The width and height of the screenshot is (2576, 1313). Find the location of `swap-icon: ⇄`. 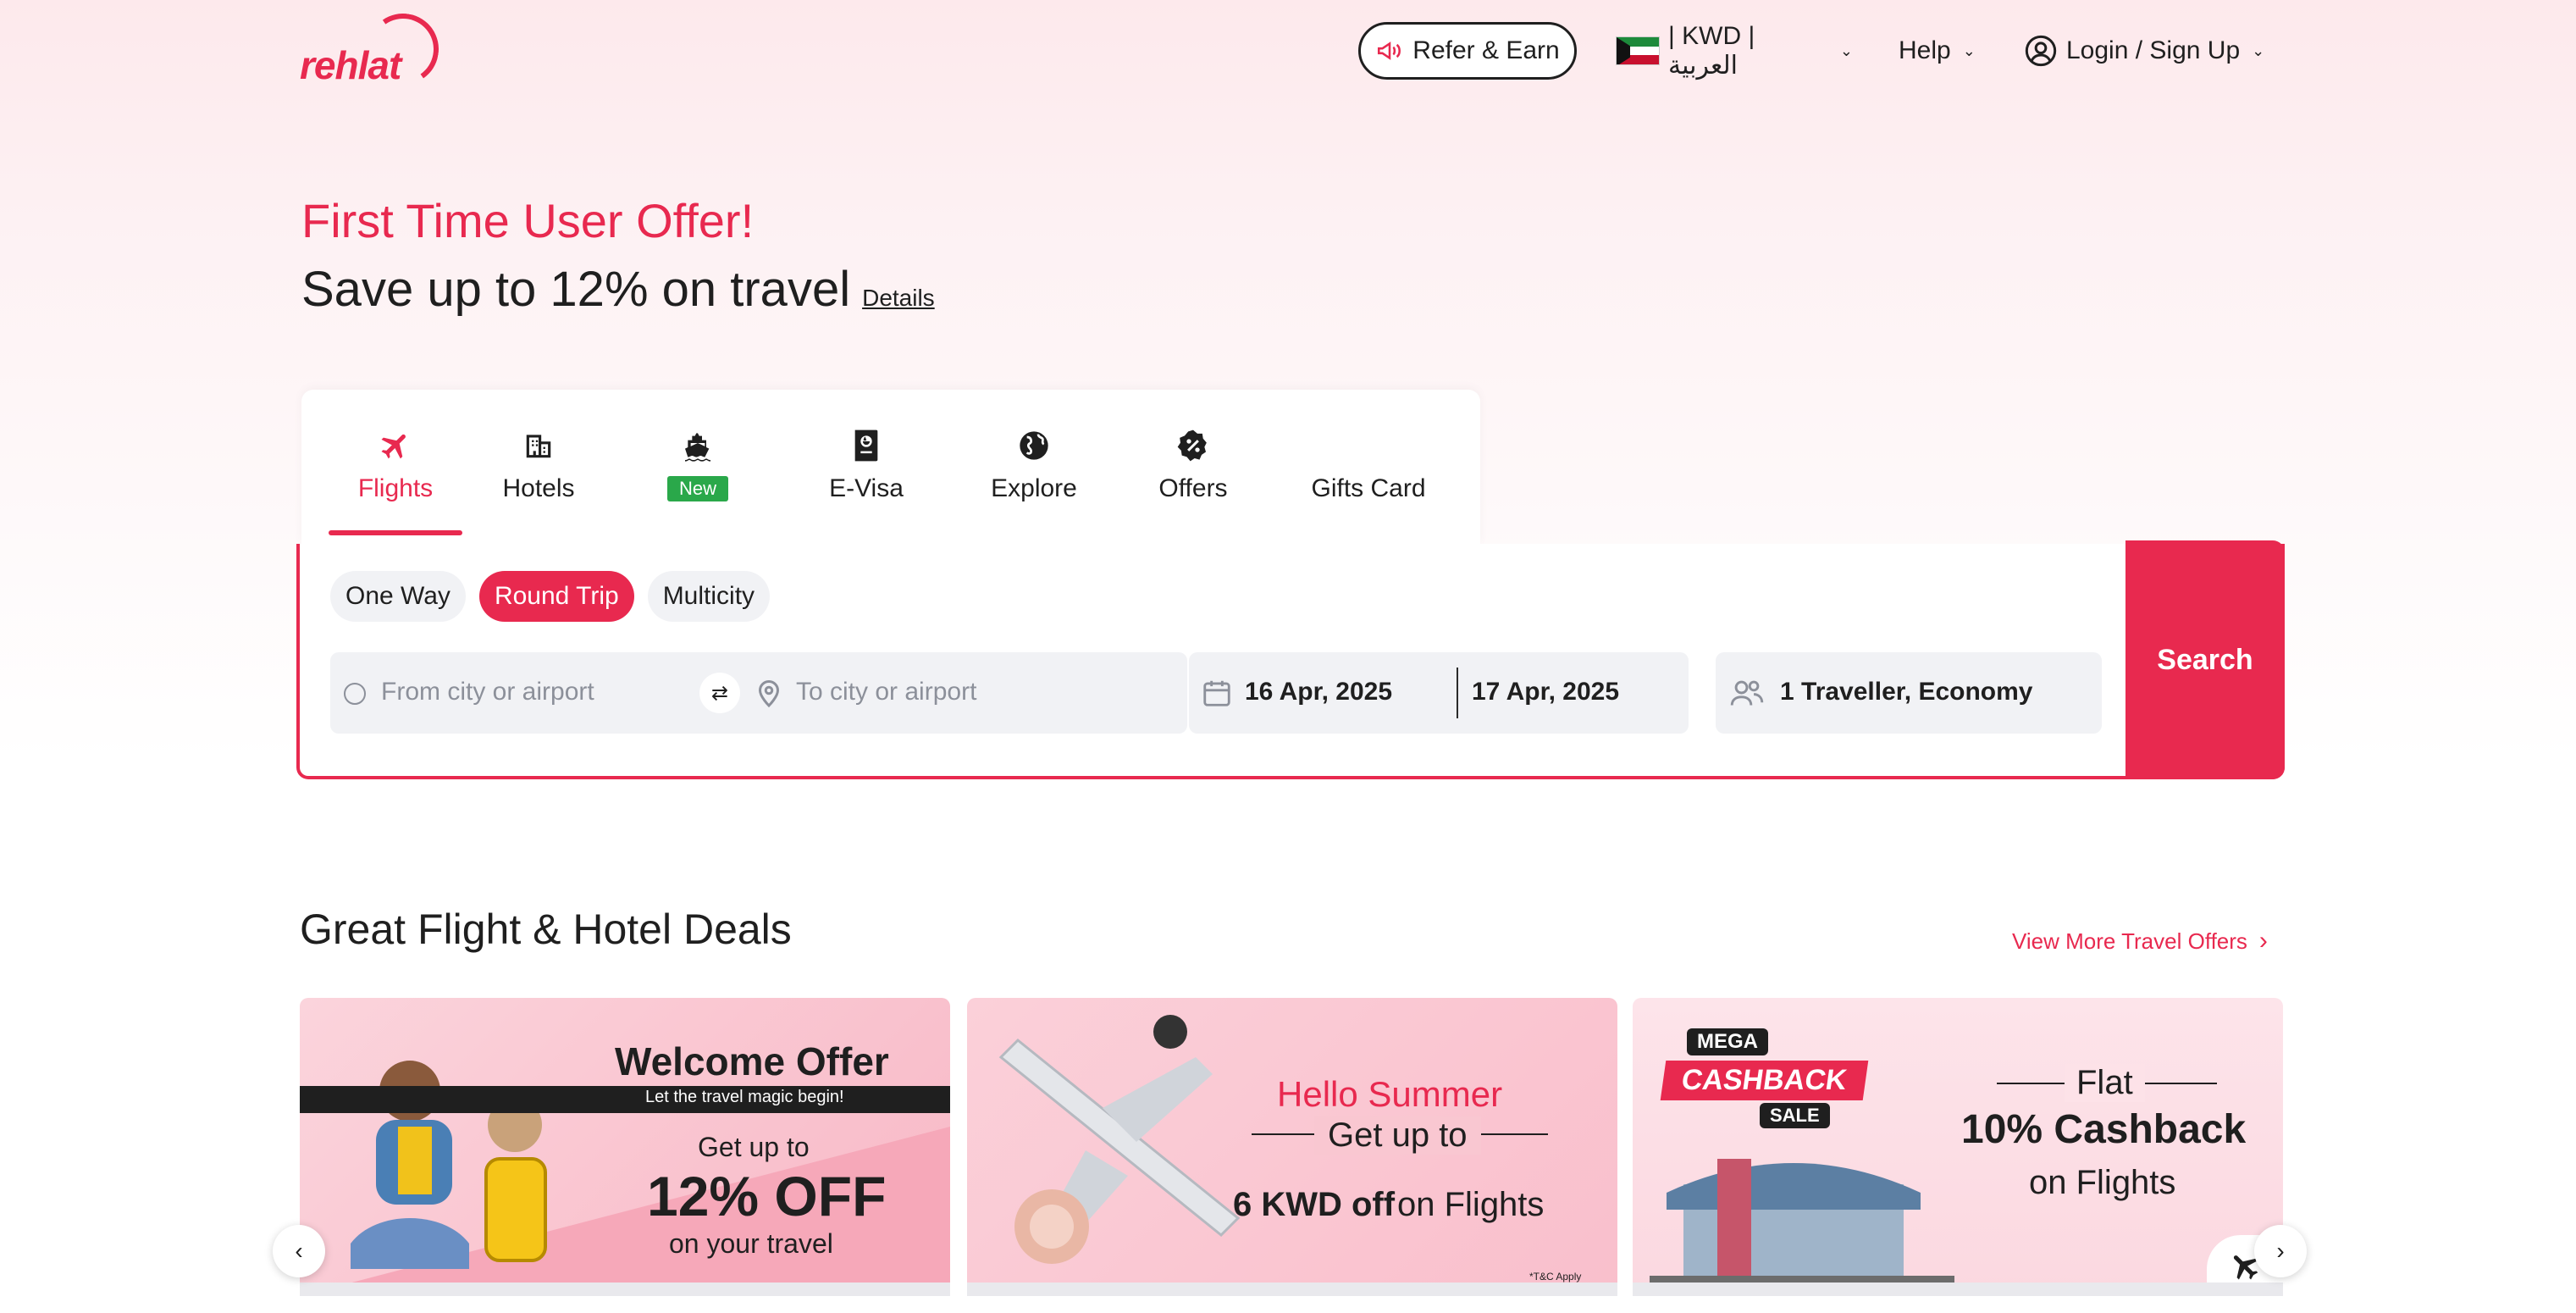

swap-icon: ⇄ is located at coordinates (719, 693).